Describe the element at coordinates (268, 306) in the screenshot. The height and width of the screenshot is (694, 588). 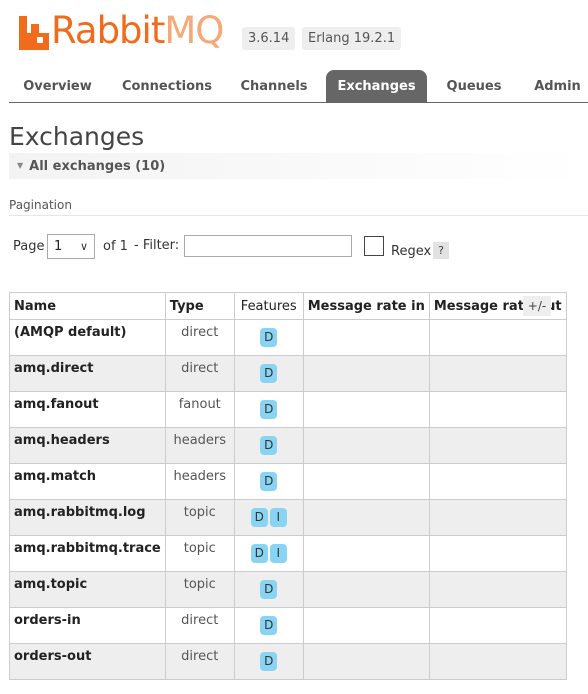
I see `column-header-features: Features` at that location.